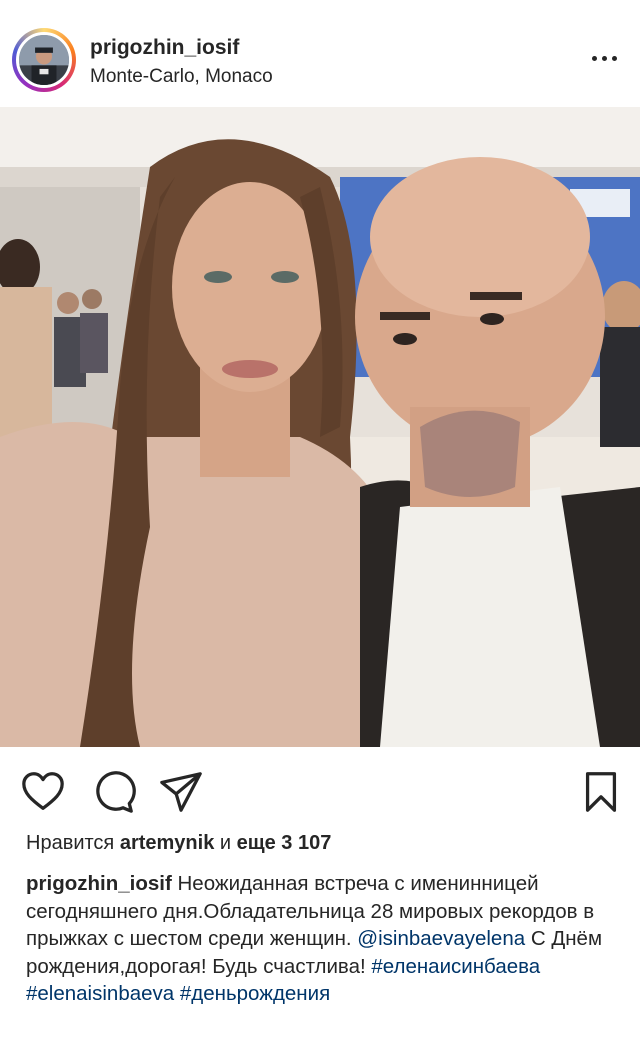 The width and height of the screenshot is (640, 1039). Describe the element at coordinates (455, 966) in the screenshot. I see `hashtag-link: #еленаисинбаева` at that location.